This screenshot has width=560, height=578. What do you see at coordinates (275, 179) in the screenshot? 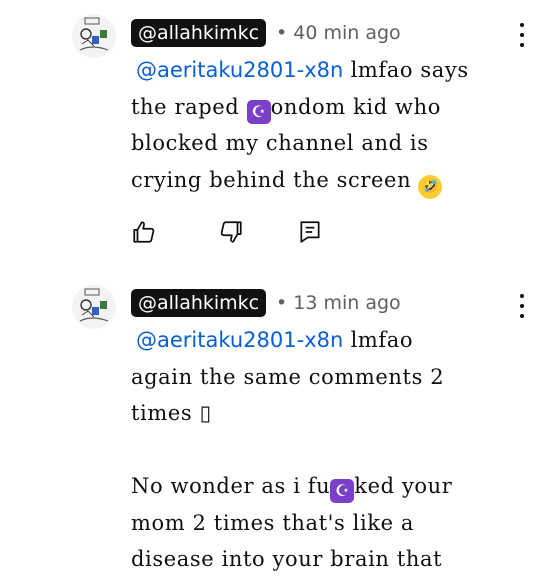
I see `comment-text-segment: crying behind the screen` at bounding box center [275, 179].